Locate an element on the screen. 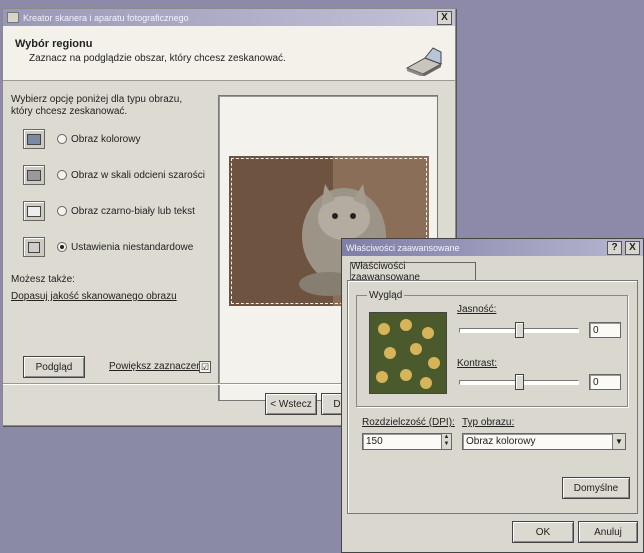  chevron-down-icon: ▼ is located at coordinates (618, 441).